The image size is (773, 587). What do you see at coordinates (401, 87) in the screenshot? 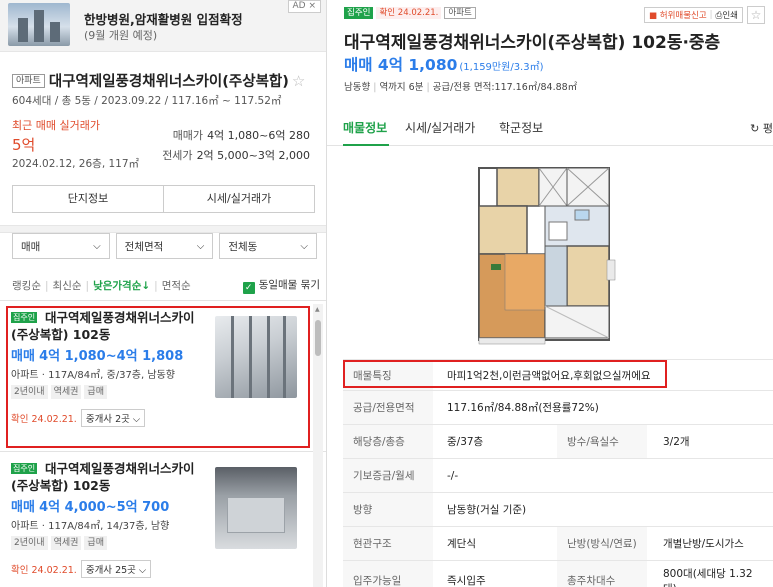
I see `detail-station: 역까지 6분` at bounding box center [401, 87].